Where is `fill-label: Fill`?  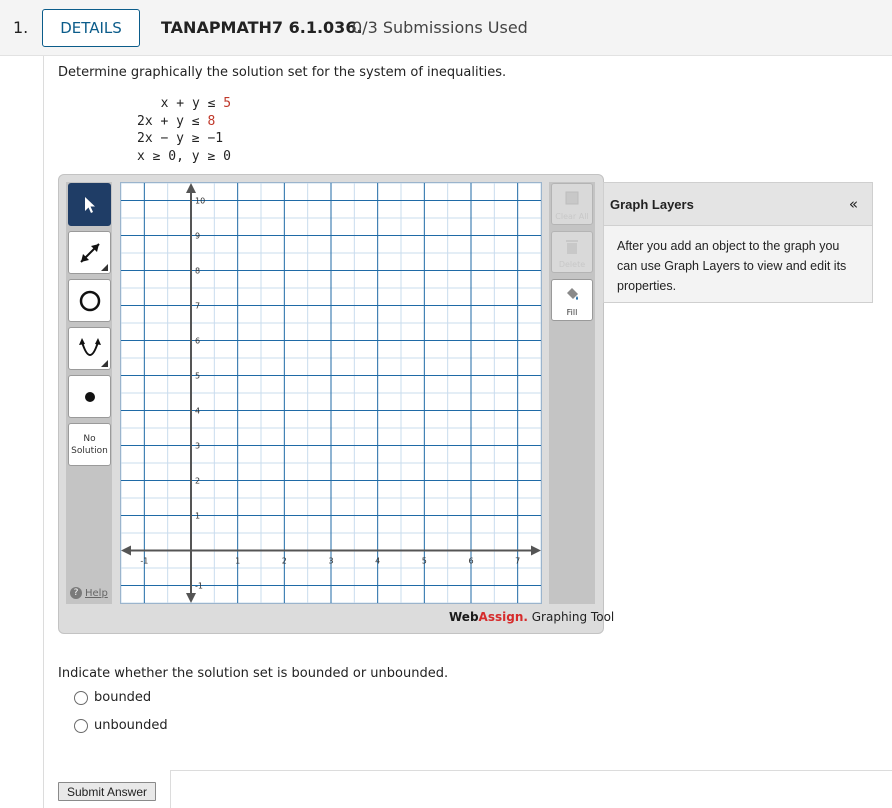 fill-label: Fill is located at coordinates (572, 312).